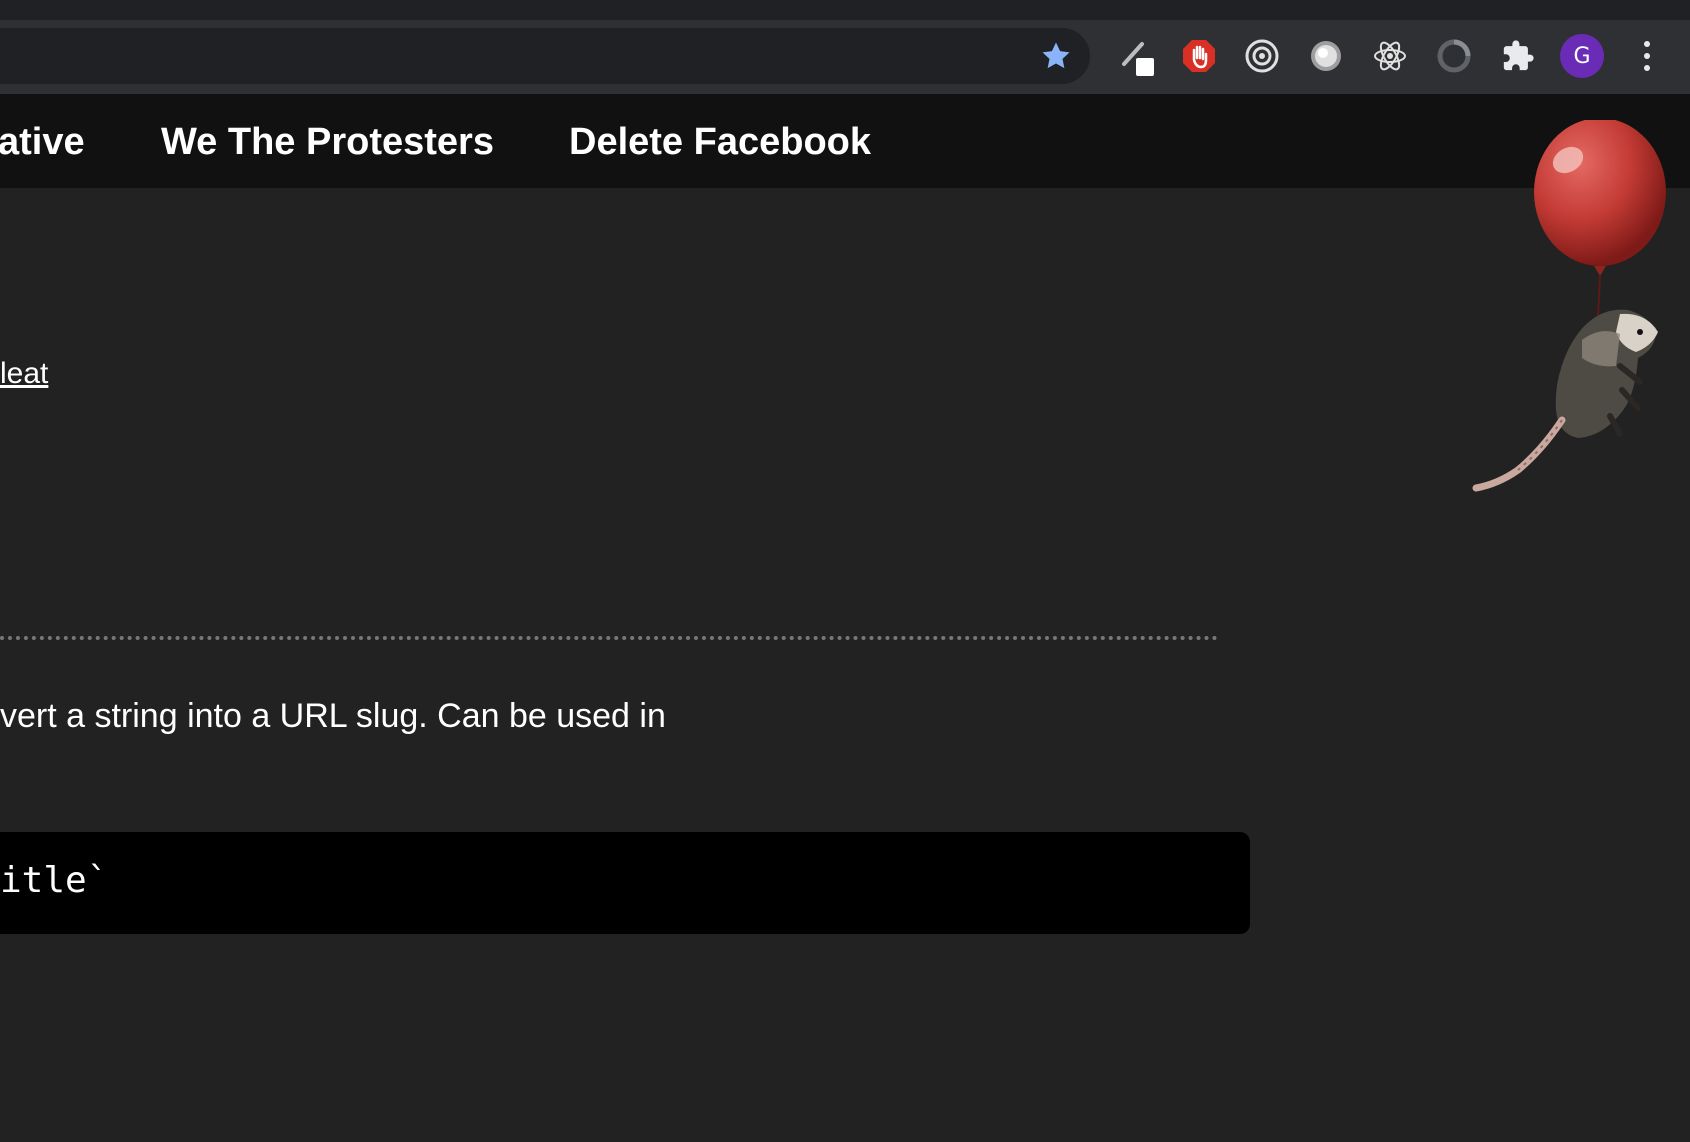  I want to click on star-icon, so click(1056, 55).